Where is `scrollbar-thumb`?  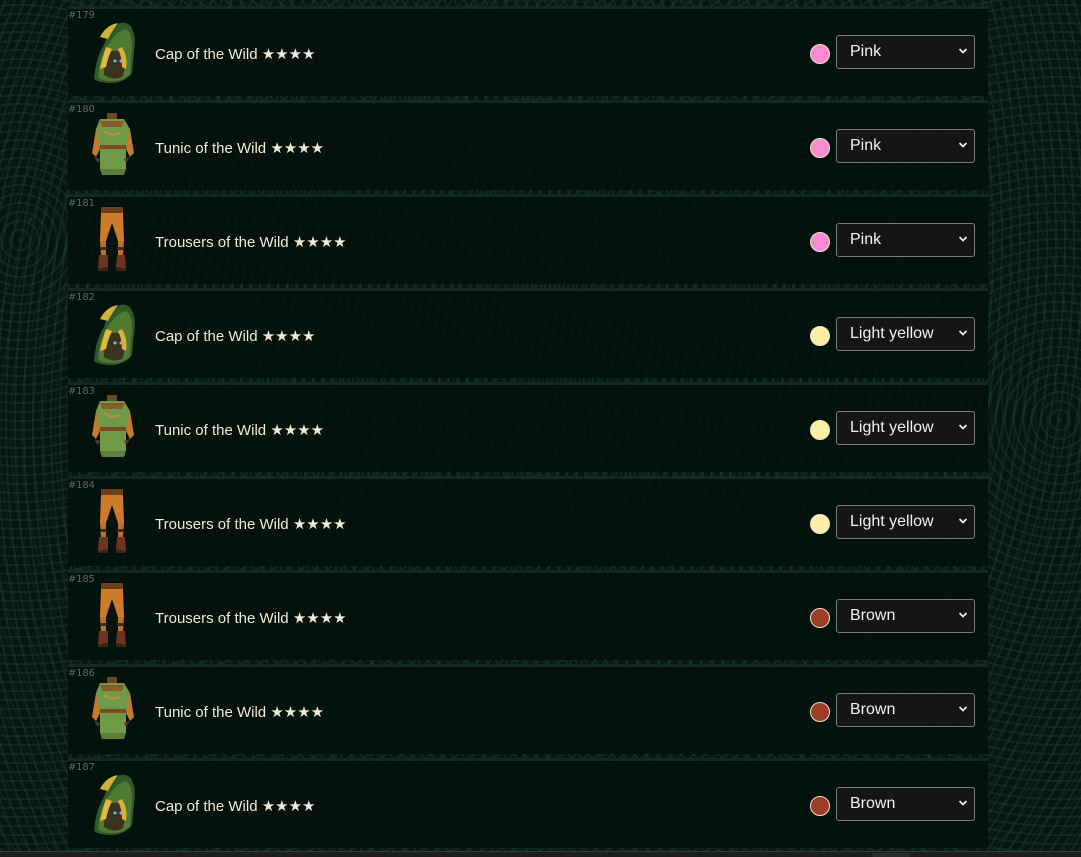
scrollbar-thumb is located at coordinates (891, 855).